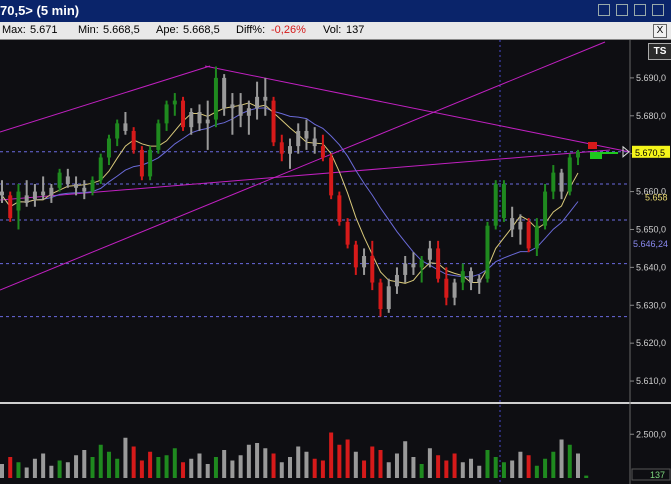  What do you see at coordinates (651, 229) in the screenshot?
I see `price-tick-label: 5.650,0` at bounding box center [651, 229].